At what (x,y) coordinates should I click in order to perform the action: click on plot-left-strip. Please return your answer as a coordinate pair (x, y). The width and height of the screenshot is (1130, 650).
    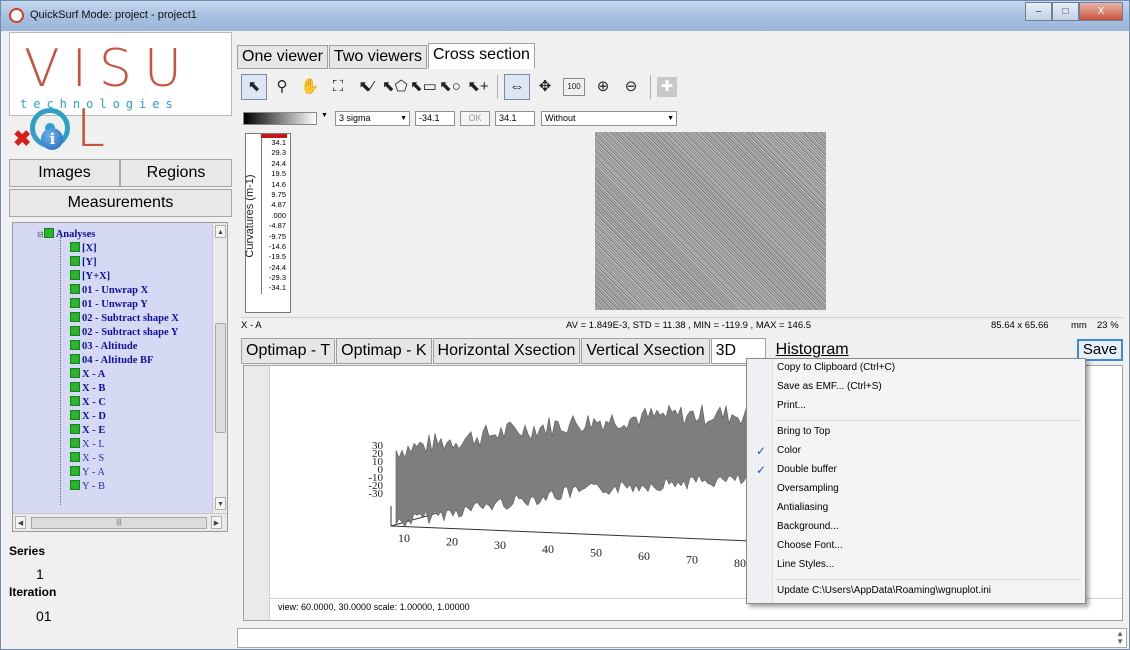
    Looking at the image, I should click on (257, 493).